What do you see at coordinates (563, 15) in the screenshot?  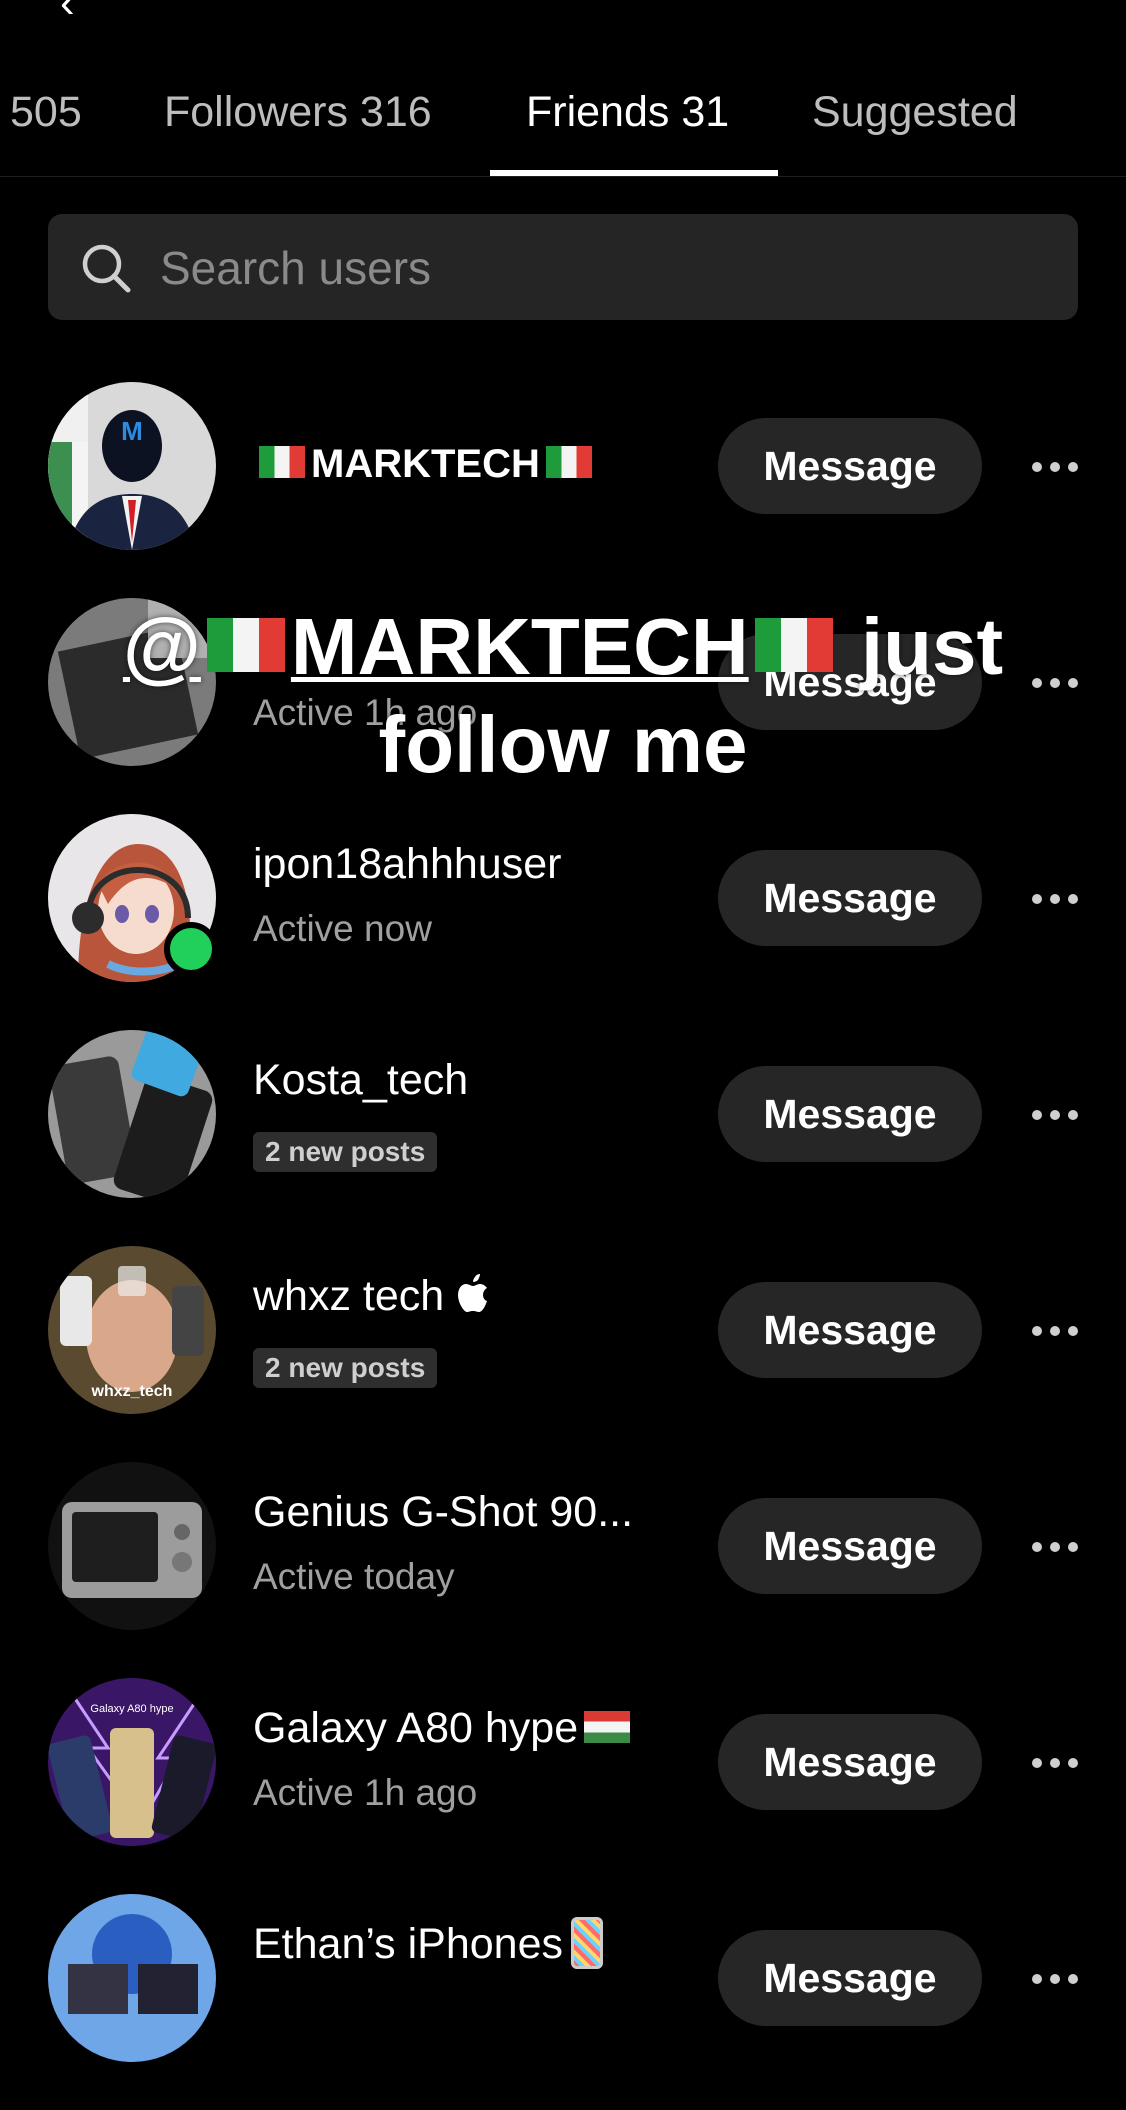 I see `top-header: ‹` at bounding box center [563, 15].